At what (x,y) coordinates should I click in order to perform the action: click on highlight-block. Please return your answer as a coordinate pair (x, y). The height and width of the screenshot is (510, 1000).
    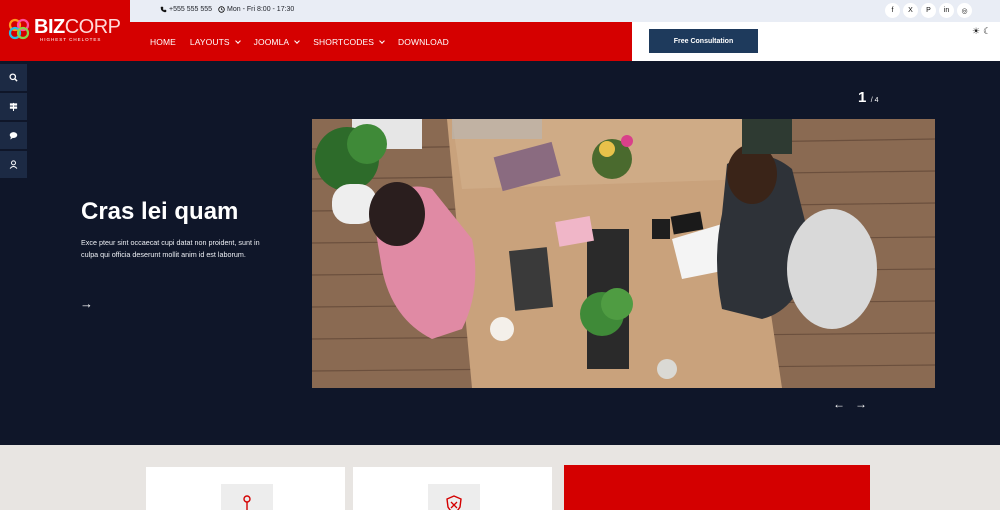
    Looking at the image, I should click on (717, 487).